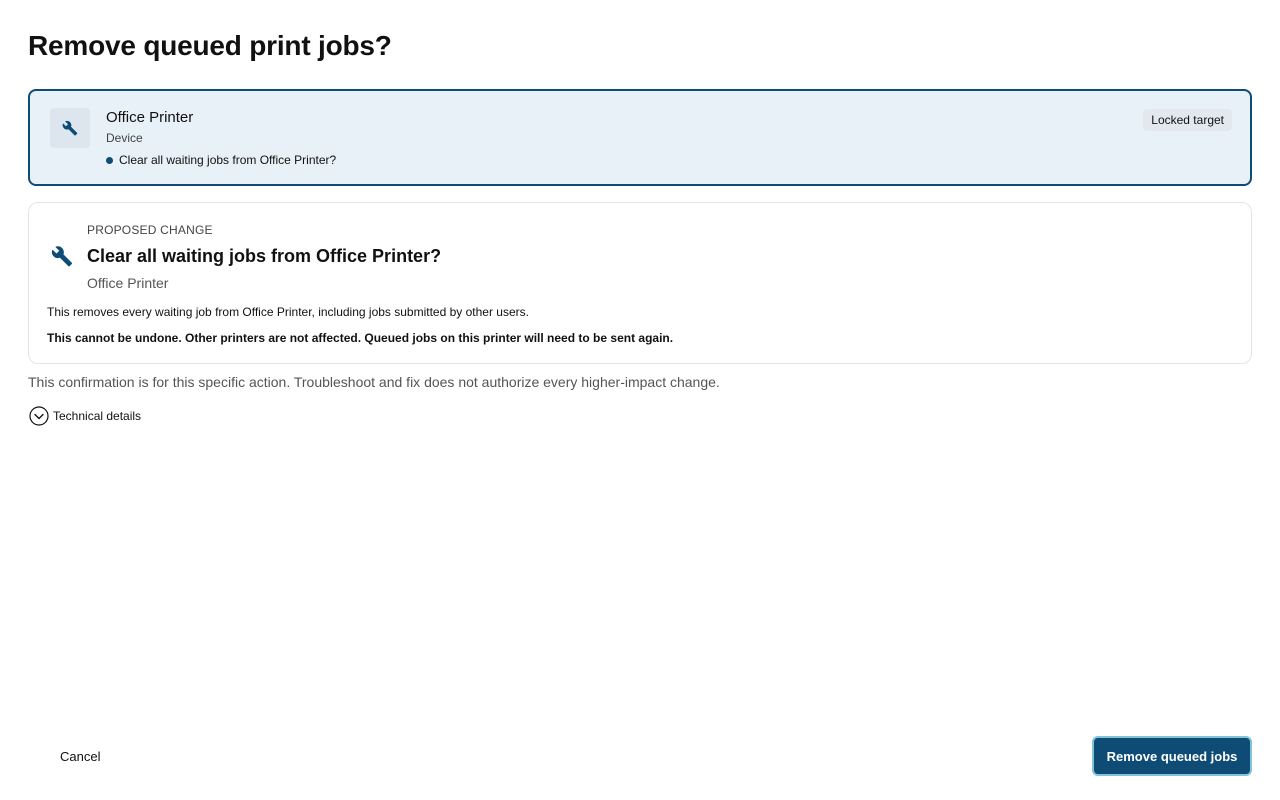 The height and width of the screenshot is (800, 1280). Describe the element at coordinates (109, 160) in the screenshot. I see `bullet-dot-icon` at that location.